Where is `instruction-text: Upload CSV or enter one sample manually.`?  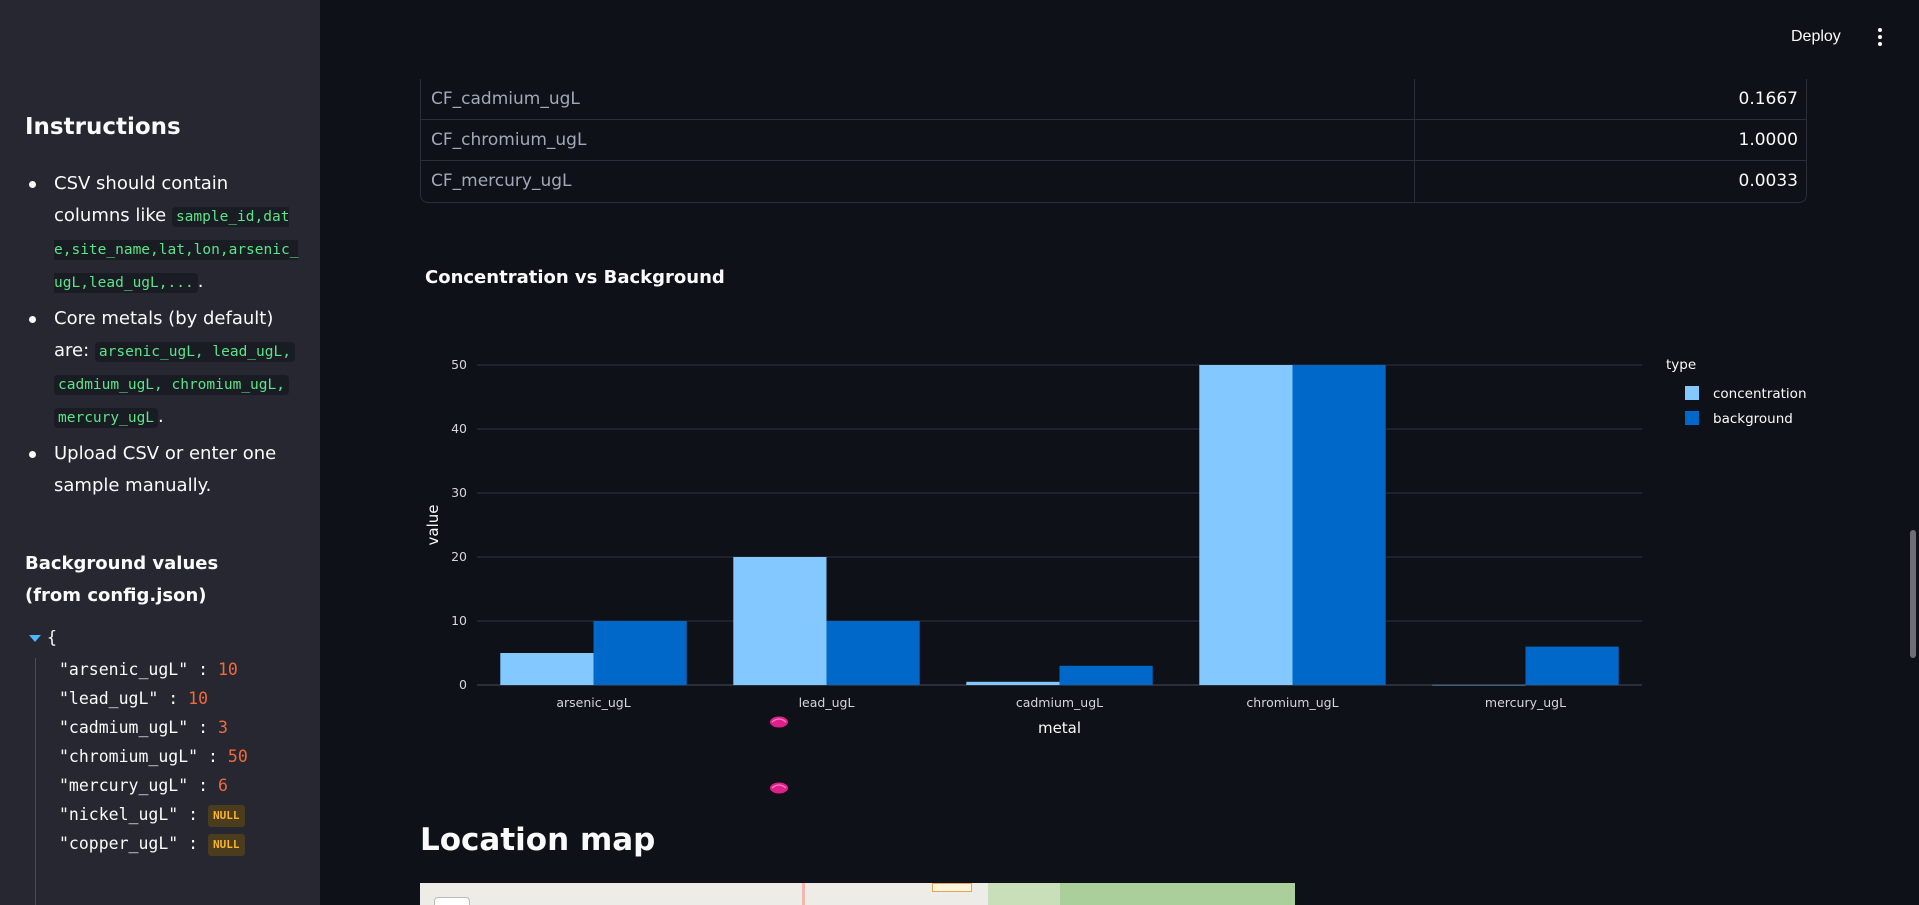 instruction-text: Upload CSV or enter one sample manually. is located at coordinates (165, 469).